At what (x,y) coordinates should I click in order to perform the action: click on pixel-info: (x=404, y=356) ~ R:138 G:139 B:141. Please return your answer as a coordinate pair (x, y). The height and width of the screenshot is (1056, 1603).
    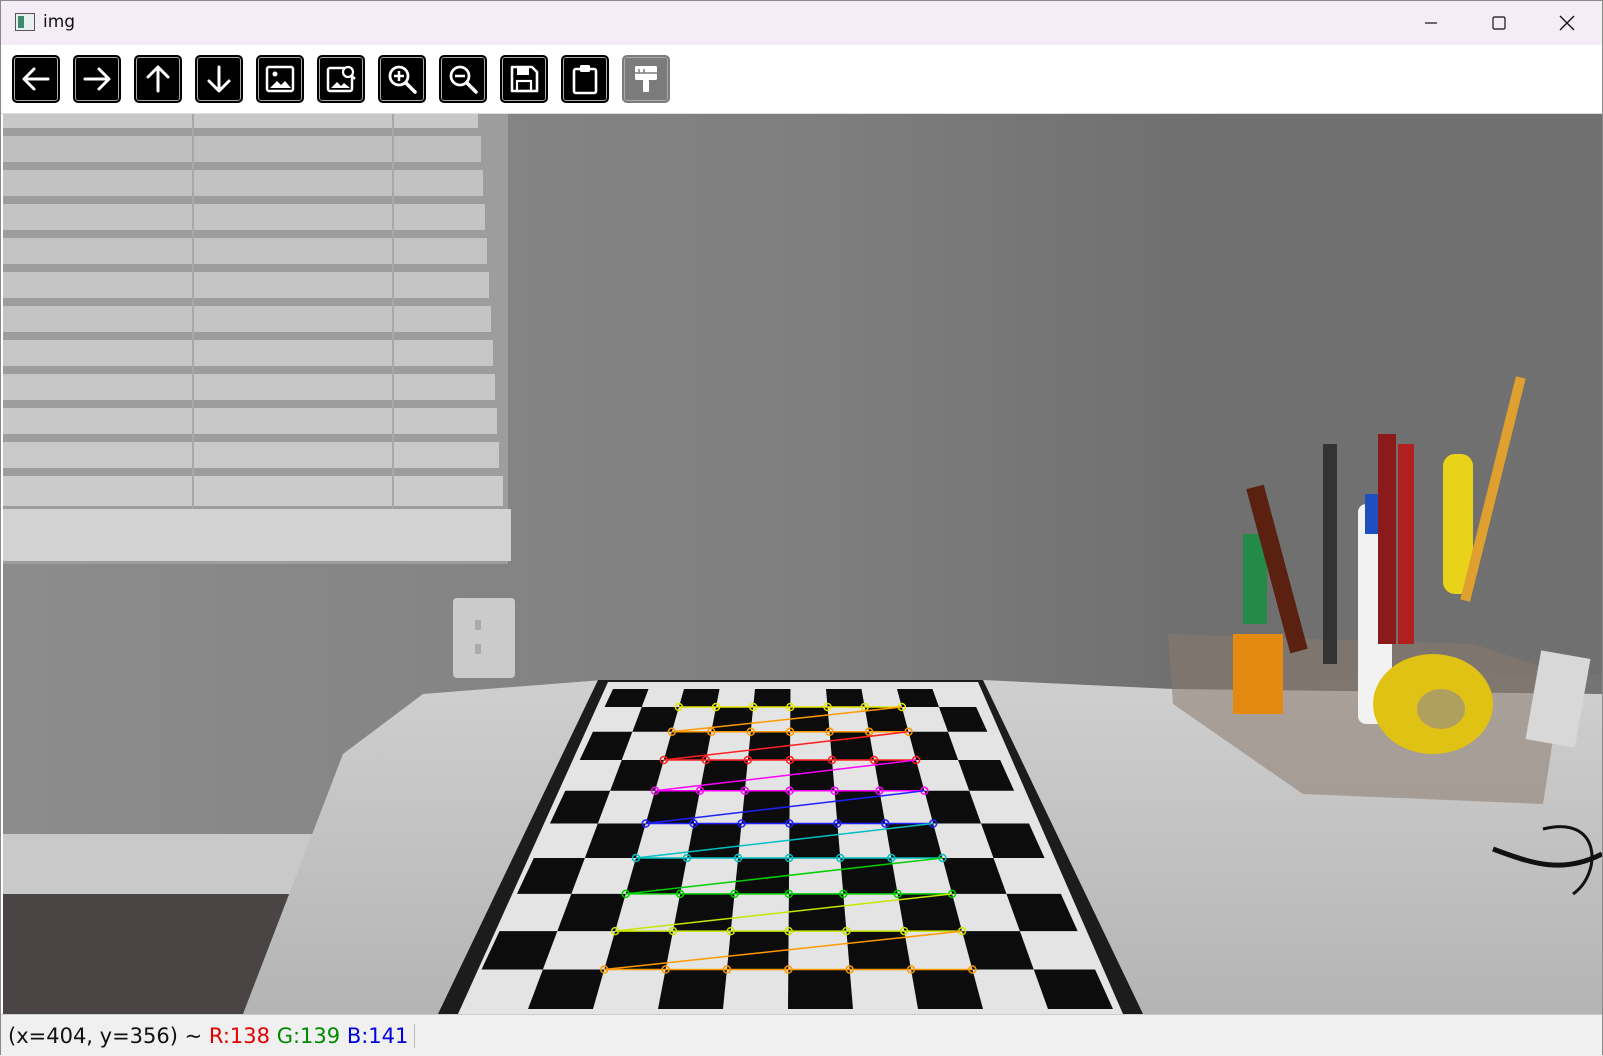
    Looking at the image, I should click on (212, 1036).